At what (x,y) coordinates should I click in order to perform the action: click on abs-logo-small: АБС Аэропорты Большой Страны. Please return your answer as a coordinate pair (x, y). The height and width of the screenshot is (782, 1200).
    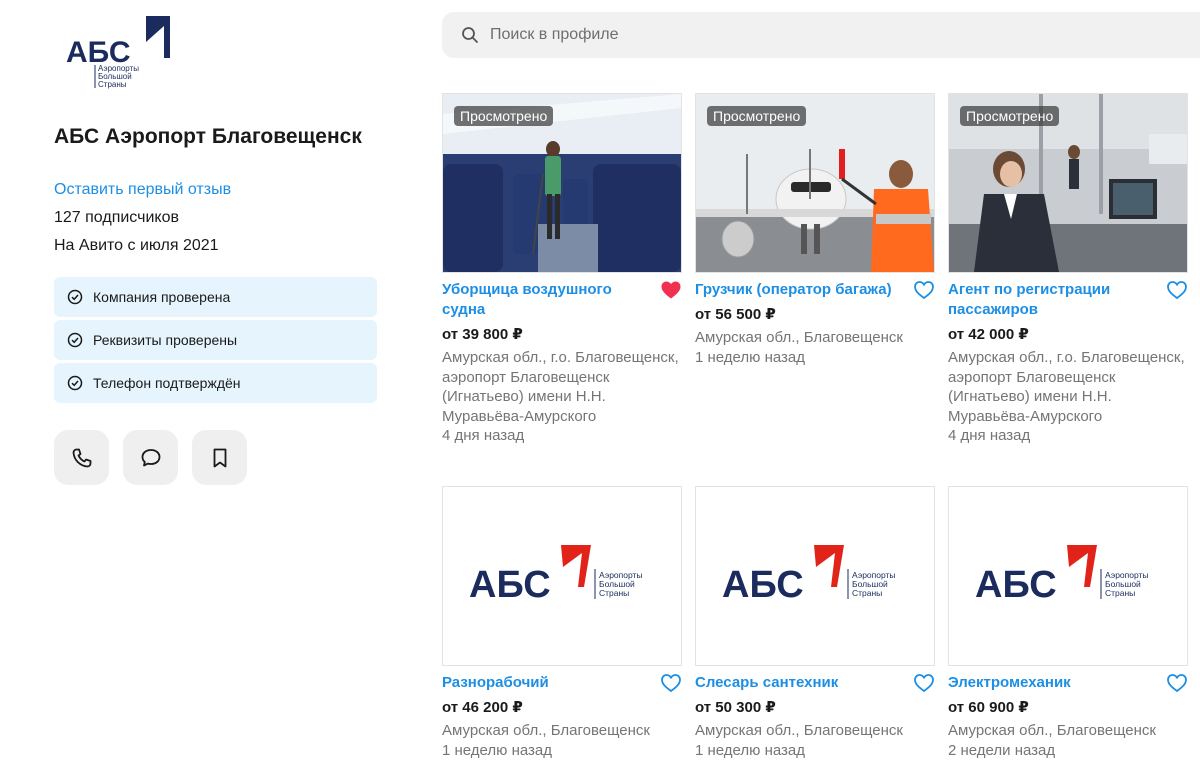
    Looking at the image, I should click on (118, 52).